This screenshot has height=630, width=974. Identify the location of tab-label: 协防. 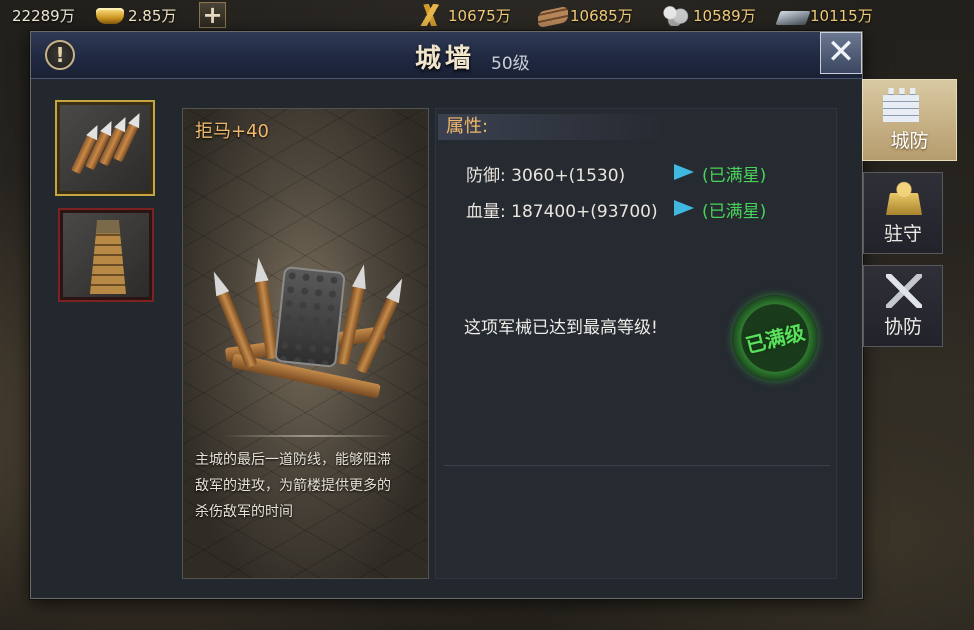
(902, 327).